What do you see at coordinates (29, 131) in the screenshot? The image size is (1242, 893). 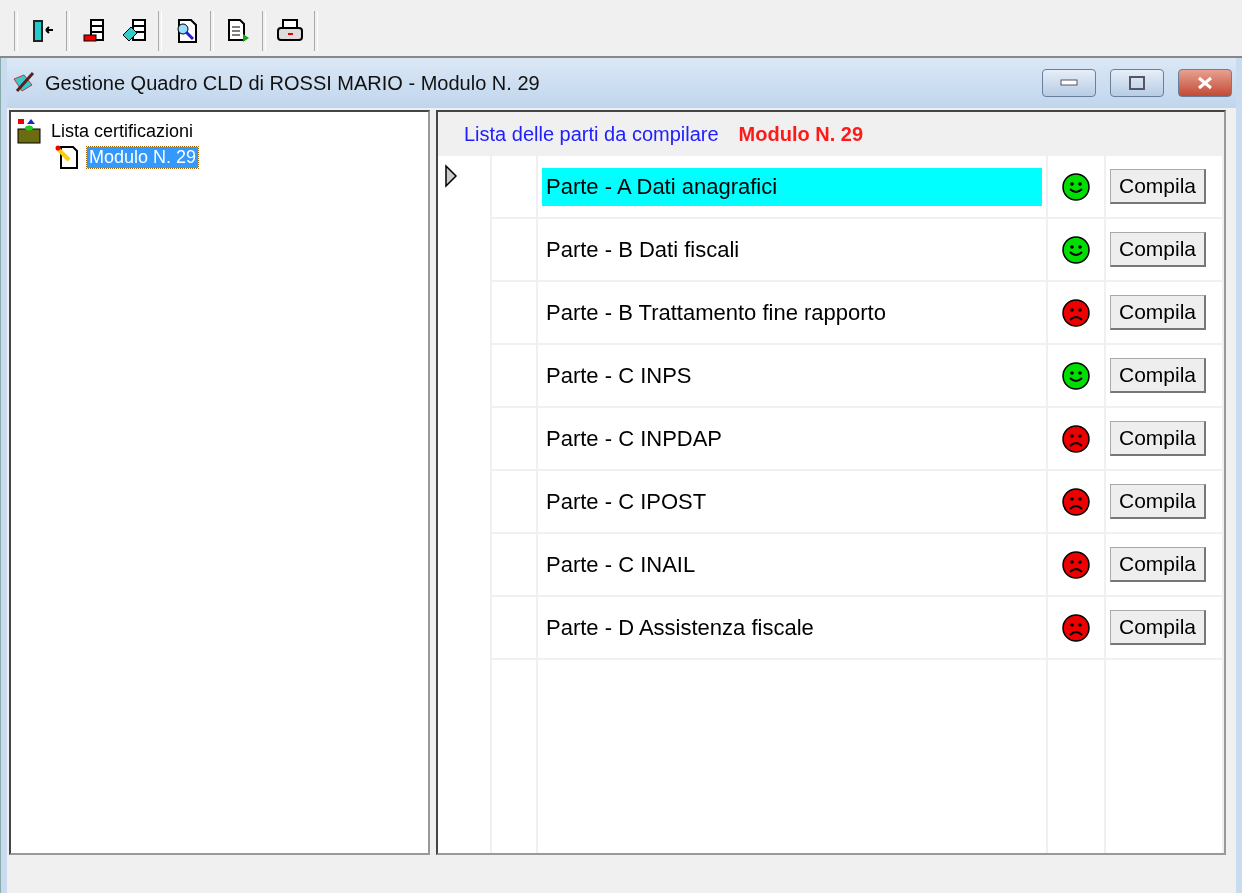 I see `box-icon` at bounding box center [29, 131].